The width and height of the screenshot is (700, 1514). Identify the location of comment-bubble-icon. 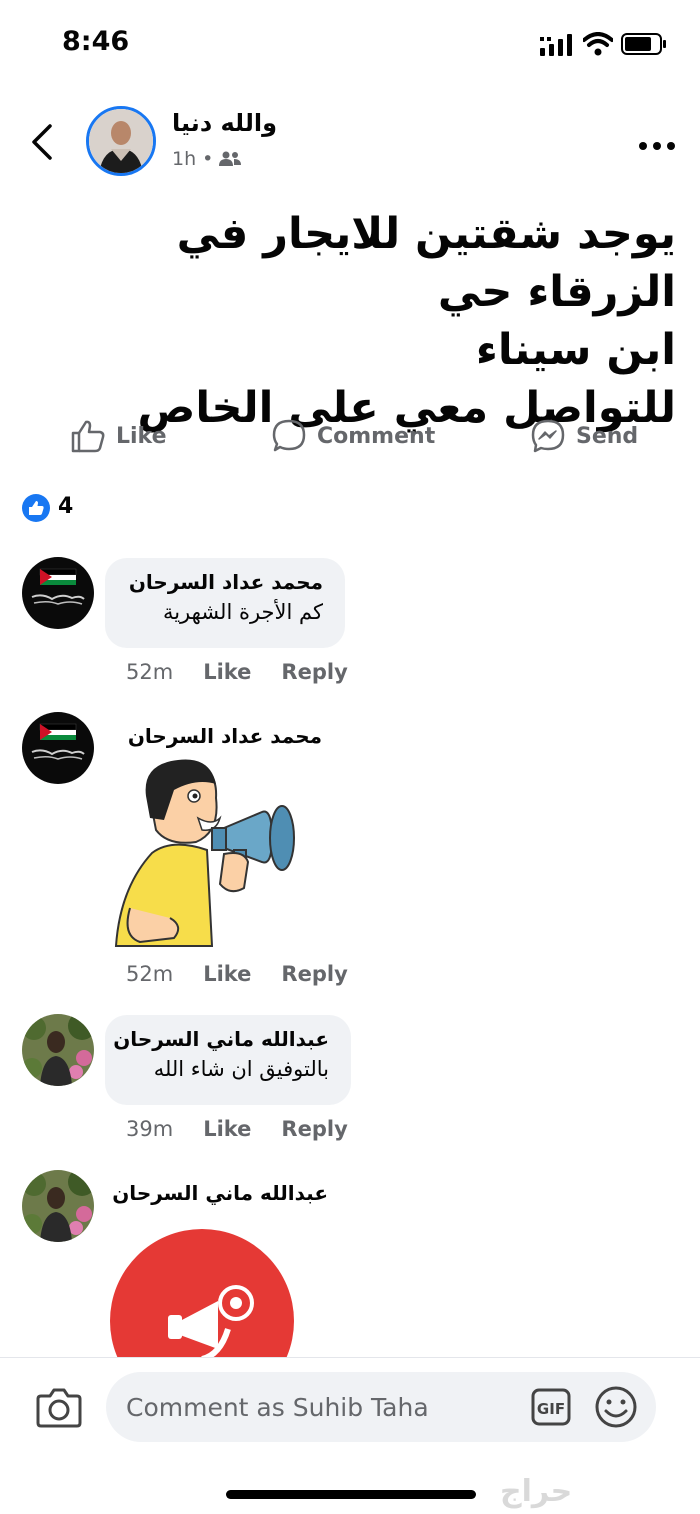
(289, 435).